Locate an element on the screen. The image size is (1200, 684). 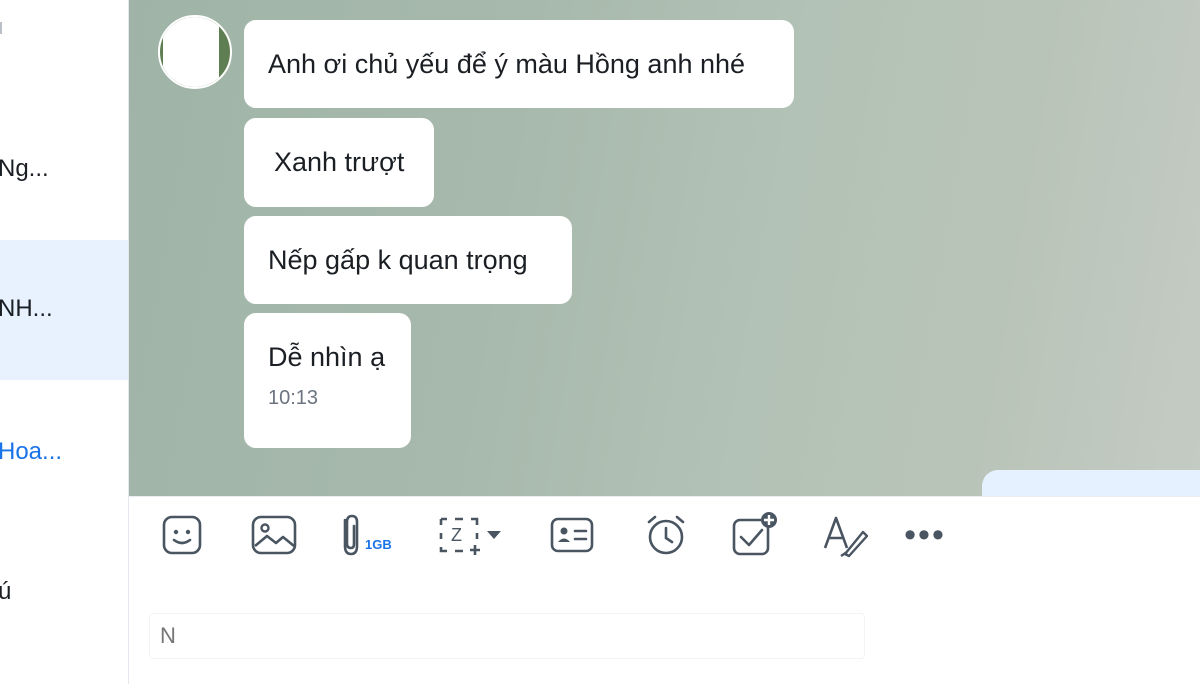
sticker-icon is located at coordinates (182, 535).